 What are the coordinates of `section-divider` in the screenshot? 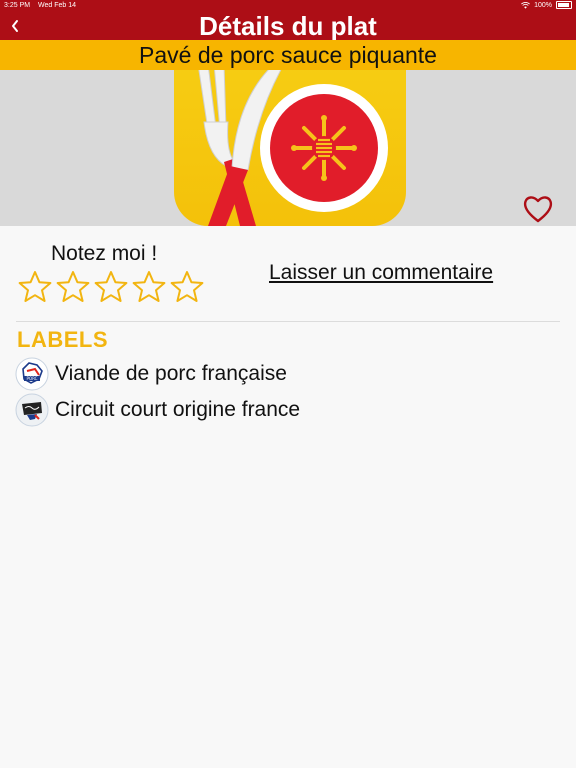 It's located at (288, 321).